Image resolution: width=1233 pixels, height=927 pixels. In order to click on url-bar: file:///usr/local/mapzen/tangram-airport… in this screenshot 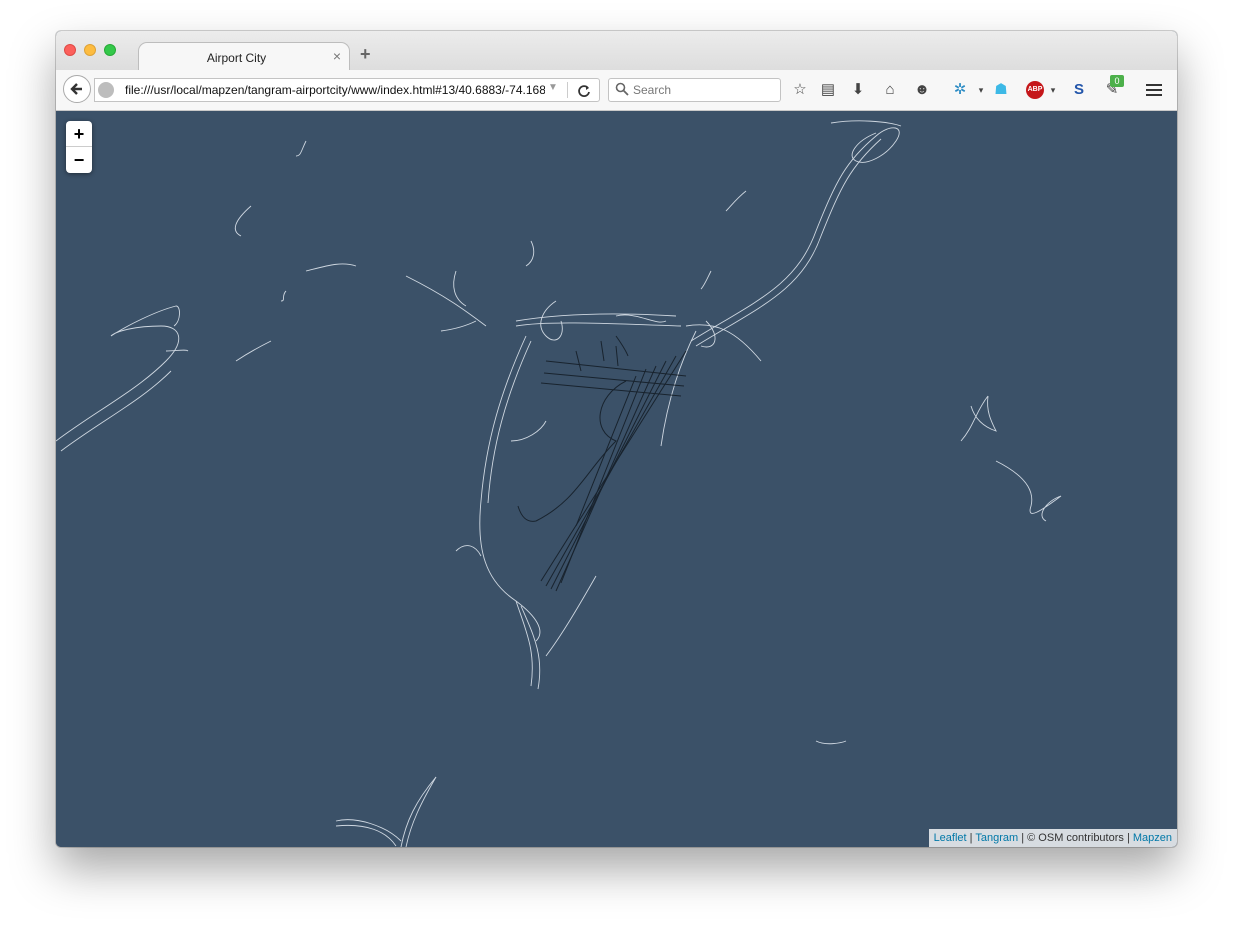, I will do `click(347, 90)`.